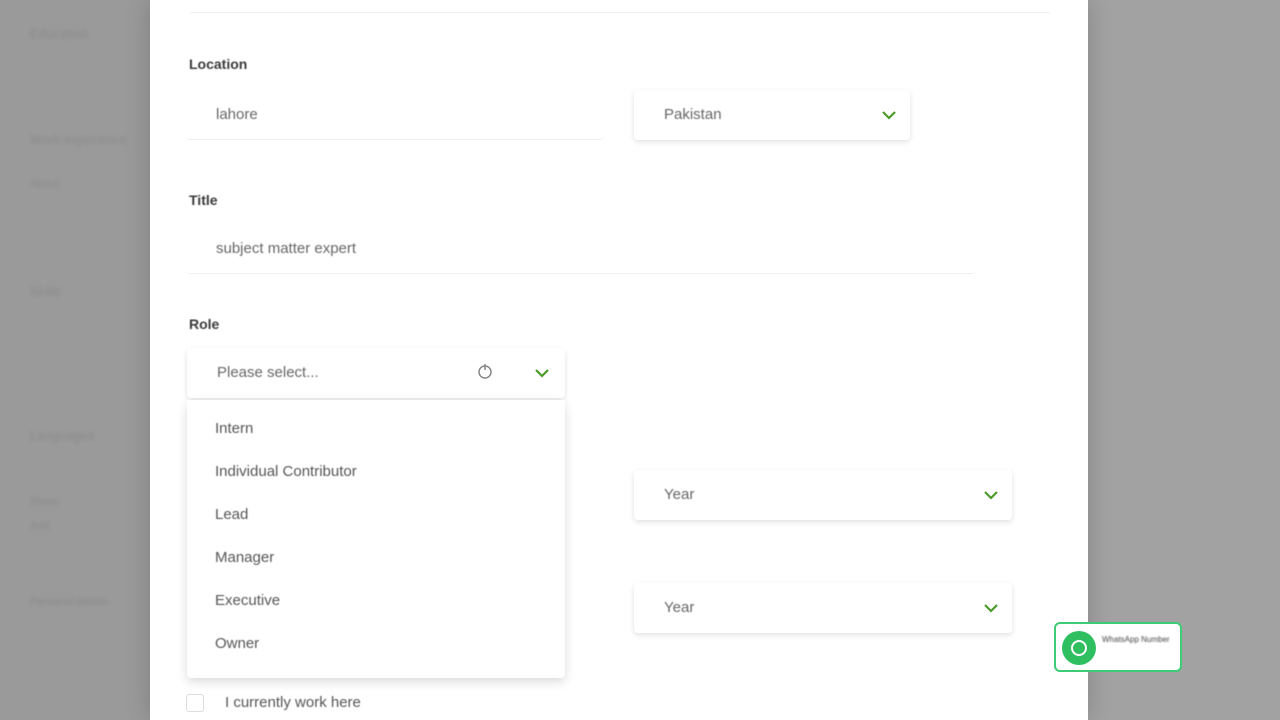 This screenshot has width=1280, height=720. What do you see at coordinates (395, 115) in the screenshot?
I see `city-input: lahore` at bounding box center [395, 115].